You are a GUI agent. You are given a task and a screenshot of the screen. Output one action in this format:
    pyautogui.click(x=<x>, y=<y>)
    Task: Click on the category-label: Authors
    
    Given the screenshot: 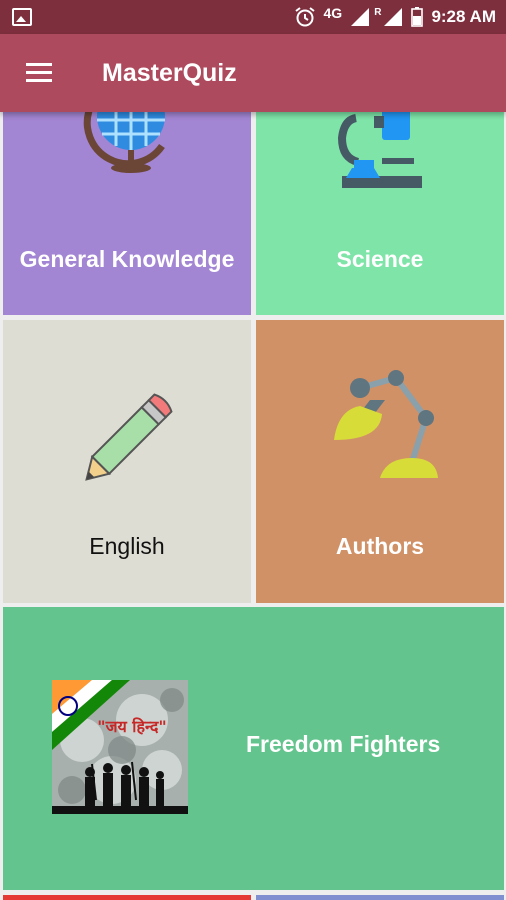 What is the action you would take?
    pyautogui.click(x=380, y=546)
    